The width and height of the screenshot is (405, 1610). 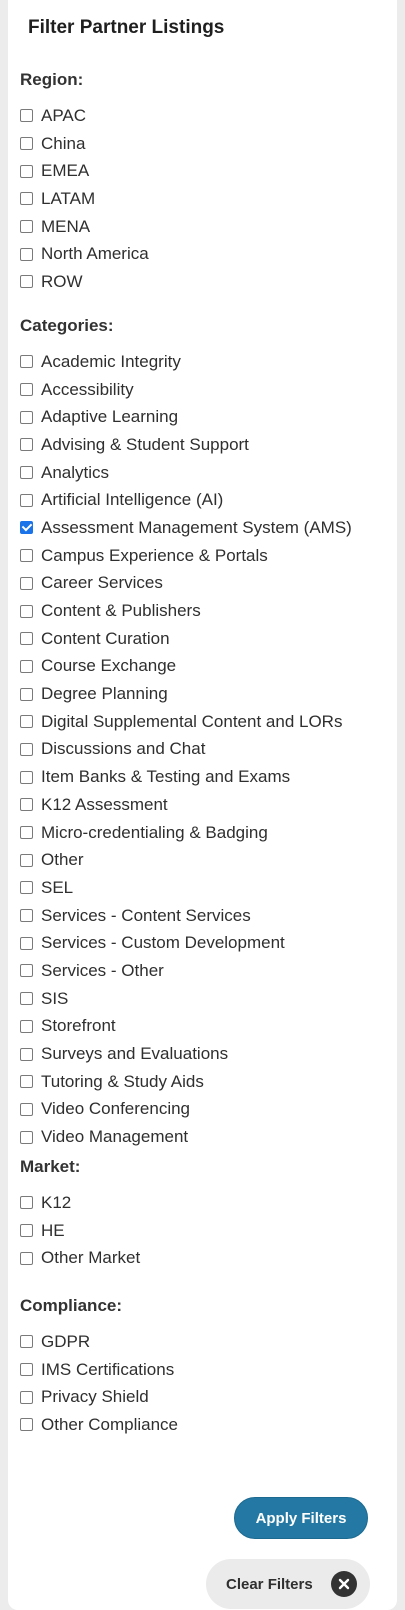 I want to click on compliance-option-gdpr: GDPR, so click(x=202, y=1342).